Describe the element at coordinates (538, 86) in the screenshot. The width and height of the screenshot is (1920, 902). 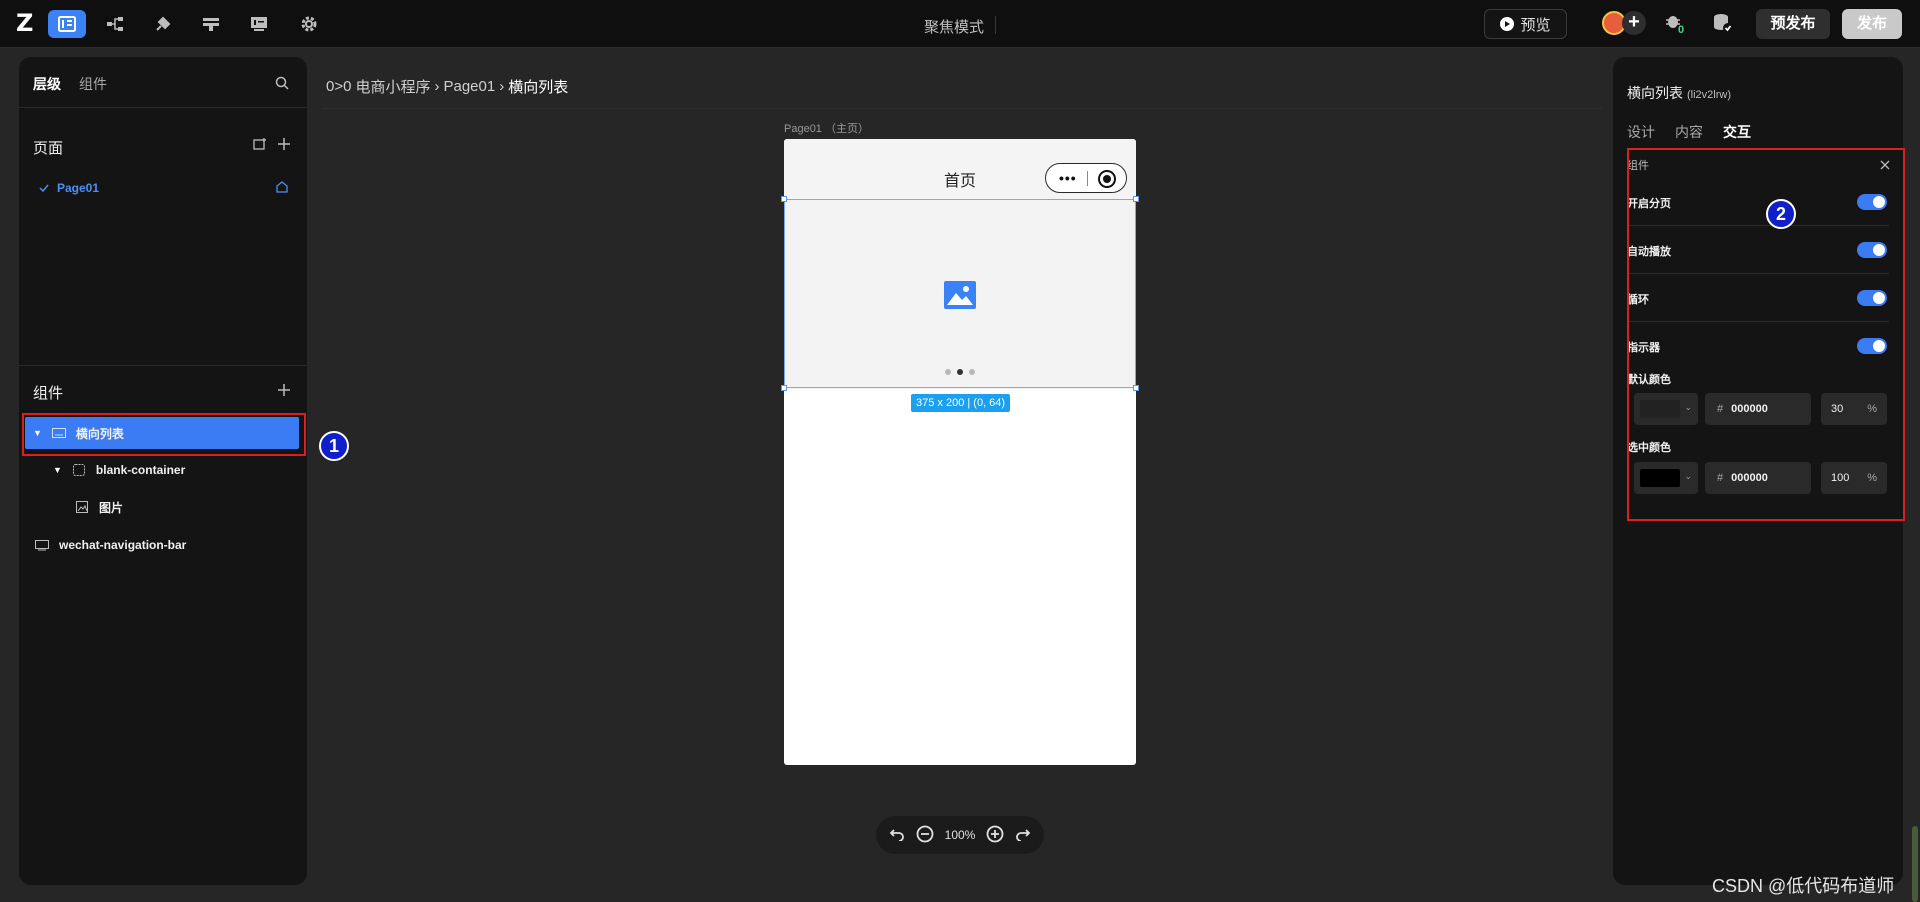
I see `breadcrumb-current: 横向列表` at that location.